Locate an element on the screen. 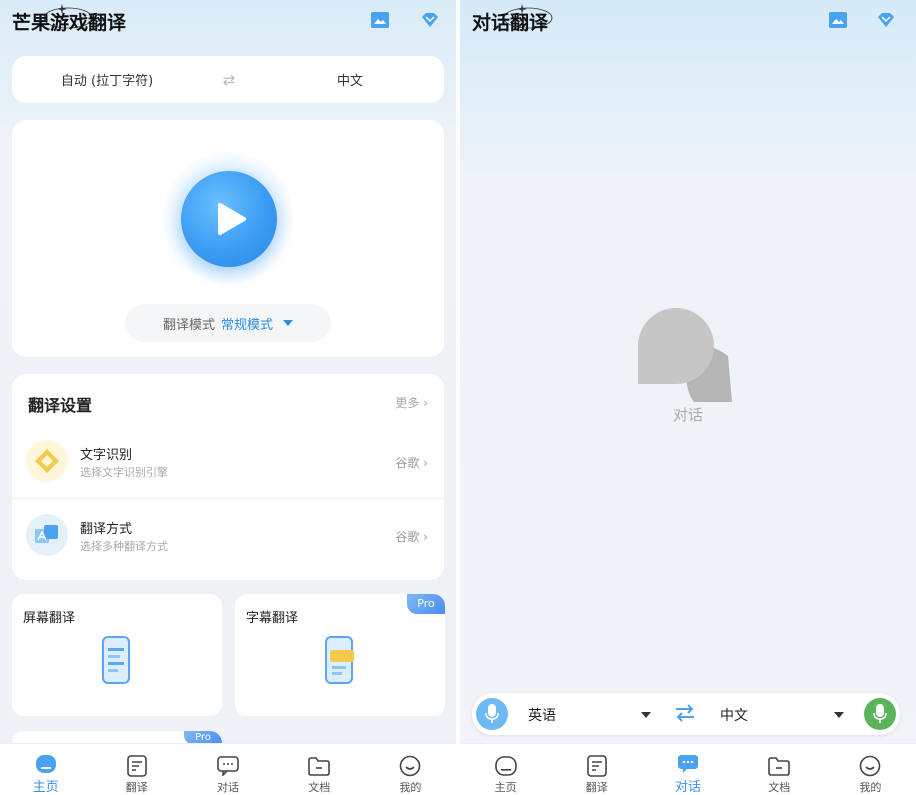 The image size is (916, 795). app-title: 芒果游戏翻译 is located at coordinates (69, 23).